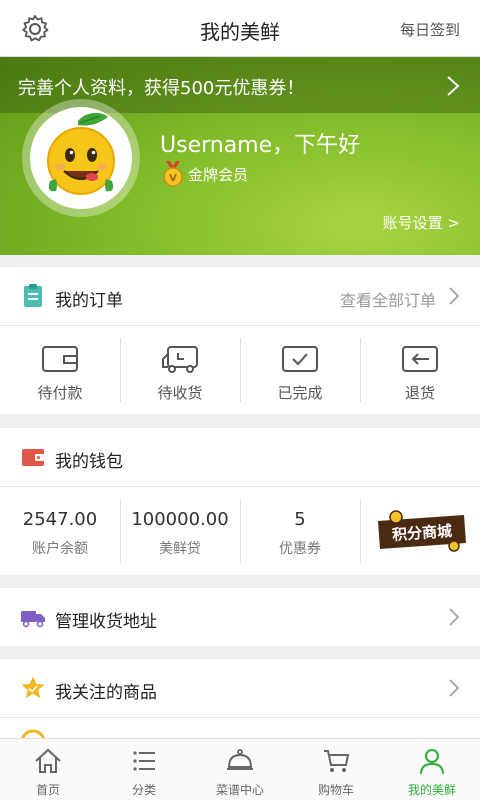 Image resolution: width=480 pixels, height=800 pixels. I want to click on order-status-returns: 退货, so click(420, 370).